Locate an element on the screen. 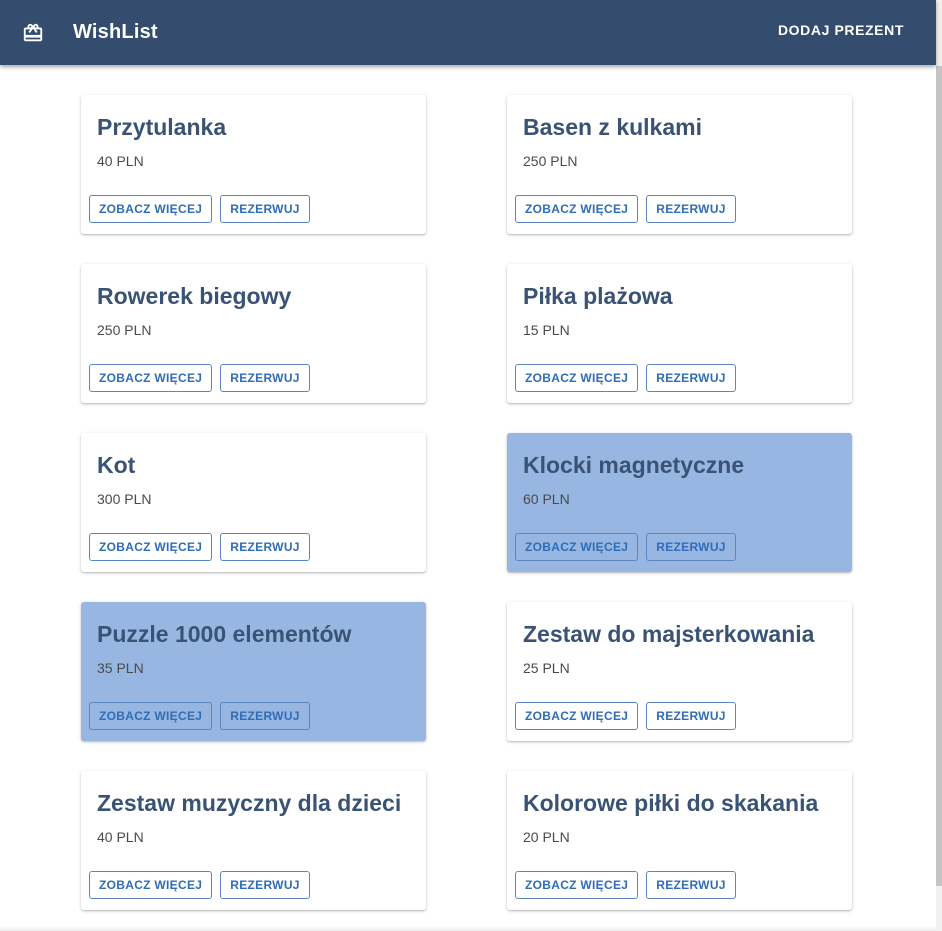  gift-card-icon is located at coordinates (33, 33).